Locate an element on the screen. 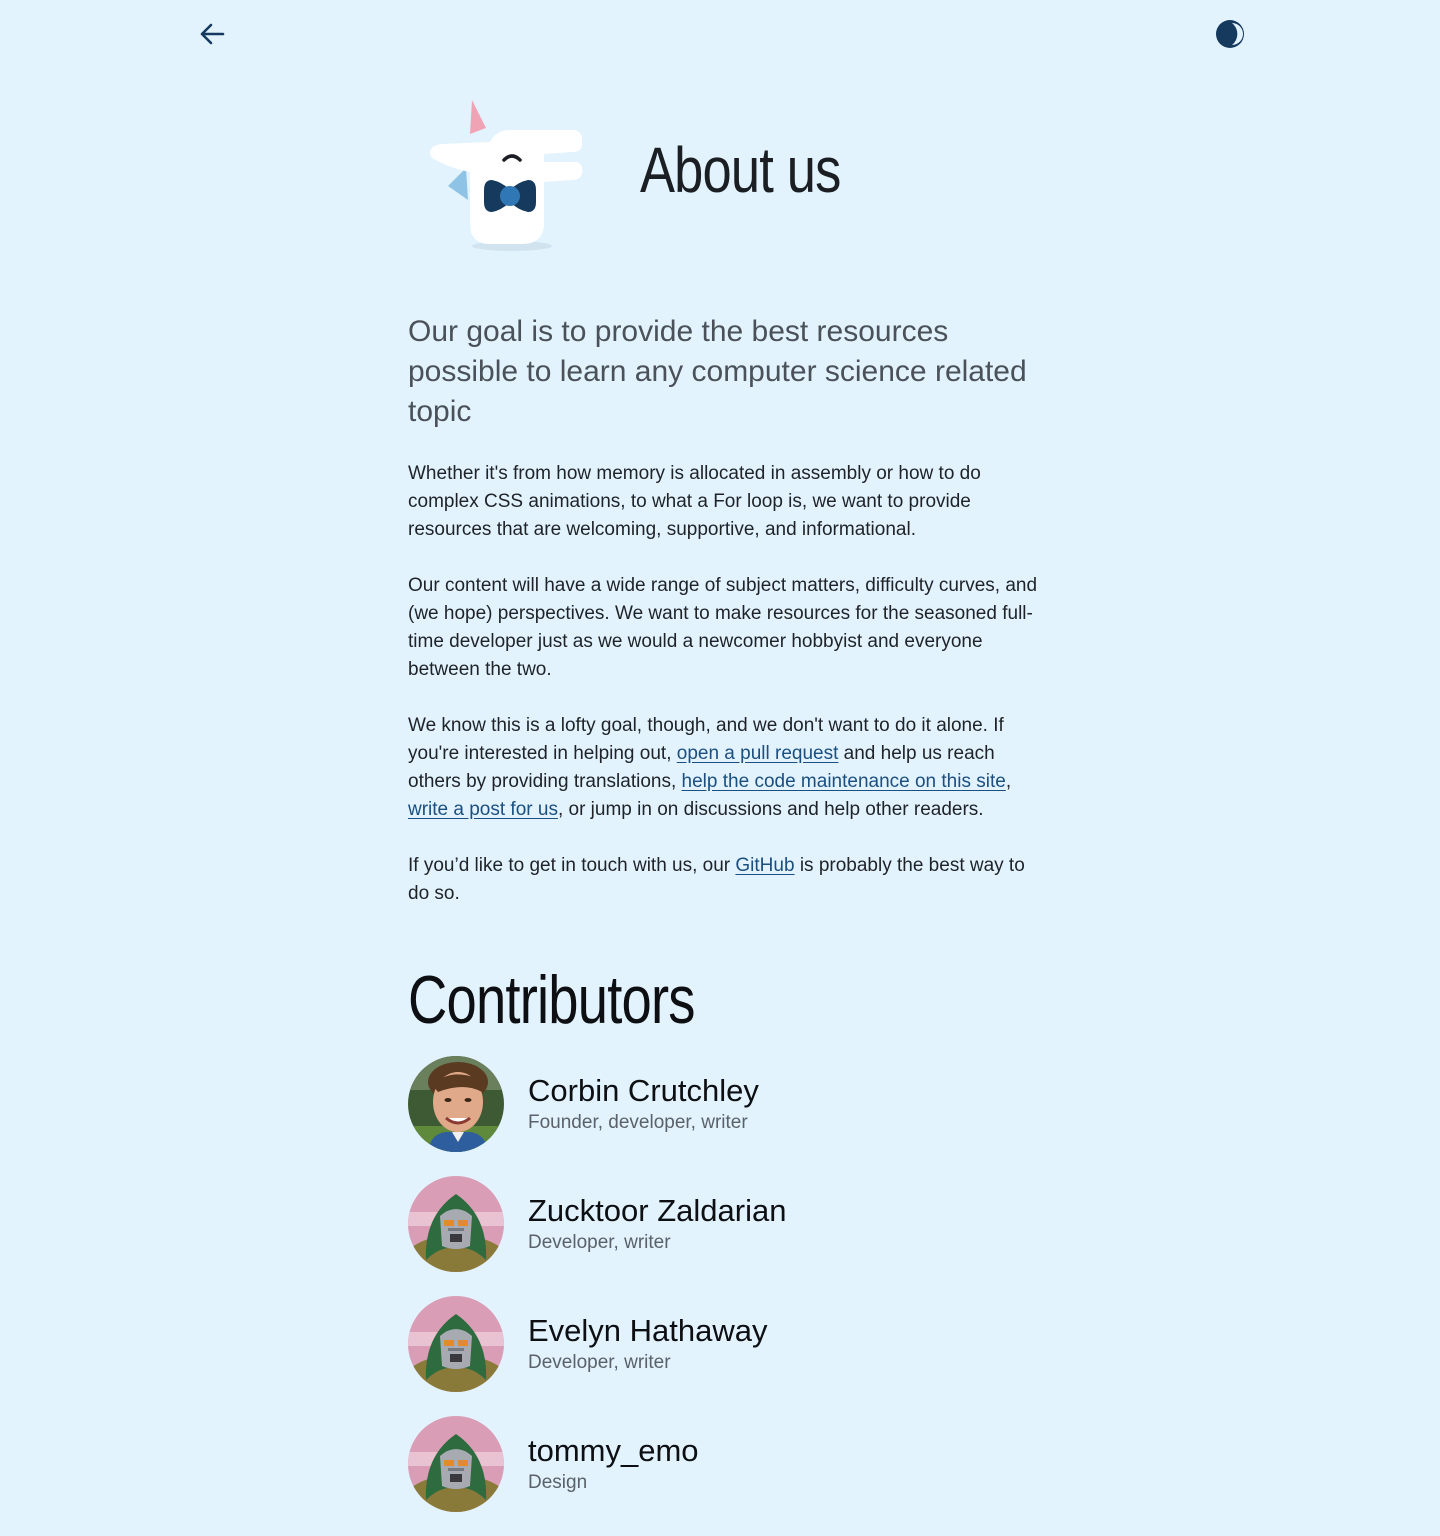  paragraph-3-text-3: , is located at coordinates (1008, 781).